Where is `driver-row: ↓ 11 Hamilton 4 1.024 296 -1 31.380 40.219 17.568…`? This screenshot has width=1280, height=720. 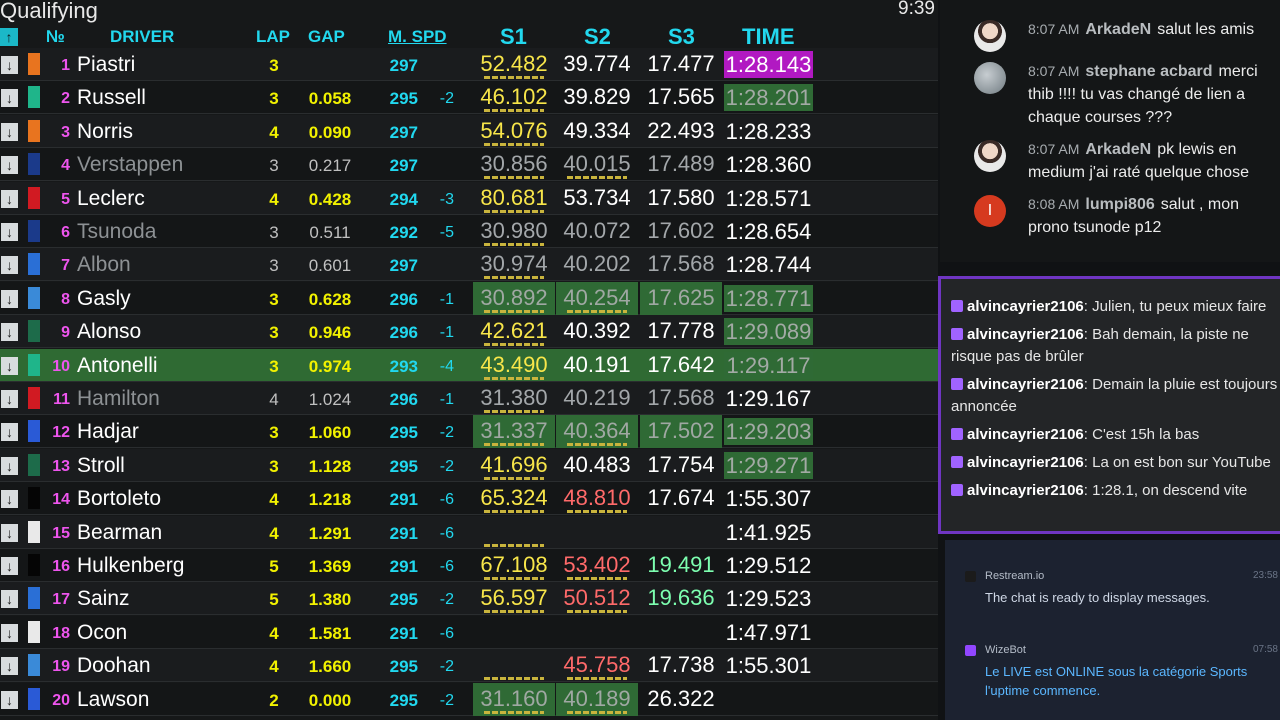 driver-row: ↓ 11 Hamilton 4 1.024 296 -1 31.380 40.219 17.568… is located at coordinates (469, 398).